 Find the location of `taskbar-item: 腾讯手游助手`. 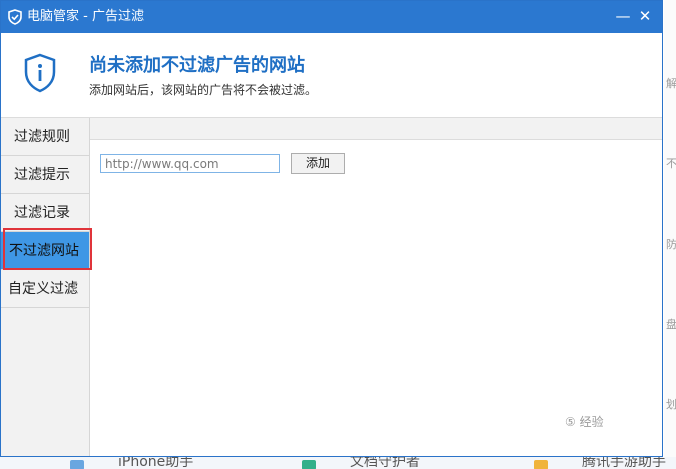

taskbar-item: 腾讯手游助手 is located at coordinates (624, 463).